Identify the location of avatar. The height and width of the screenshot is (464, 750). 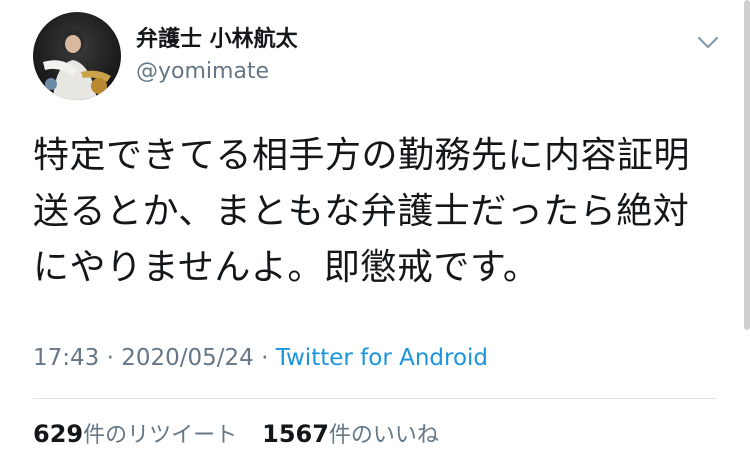
(77, 56).